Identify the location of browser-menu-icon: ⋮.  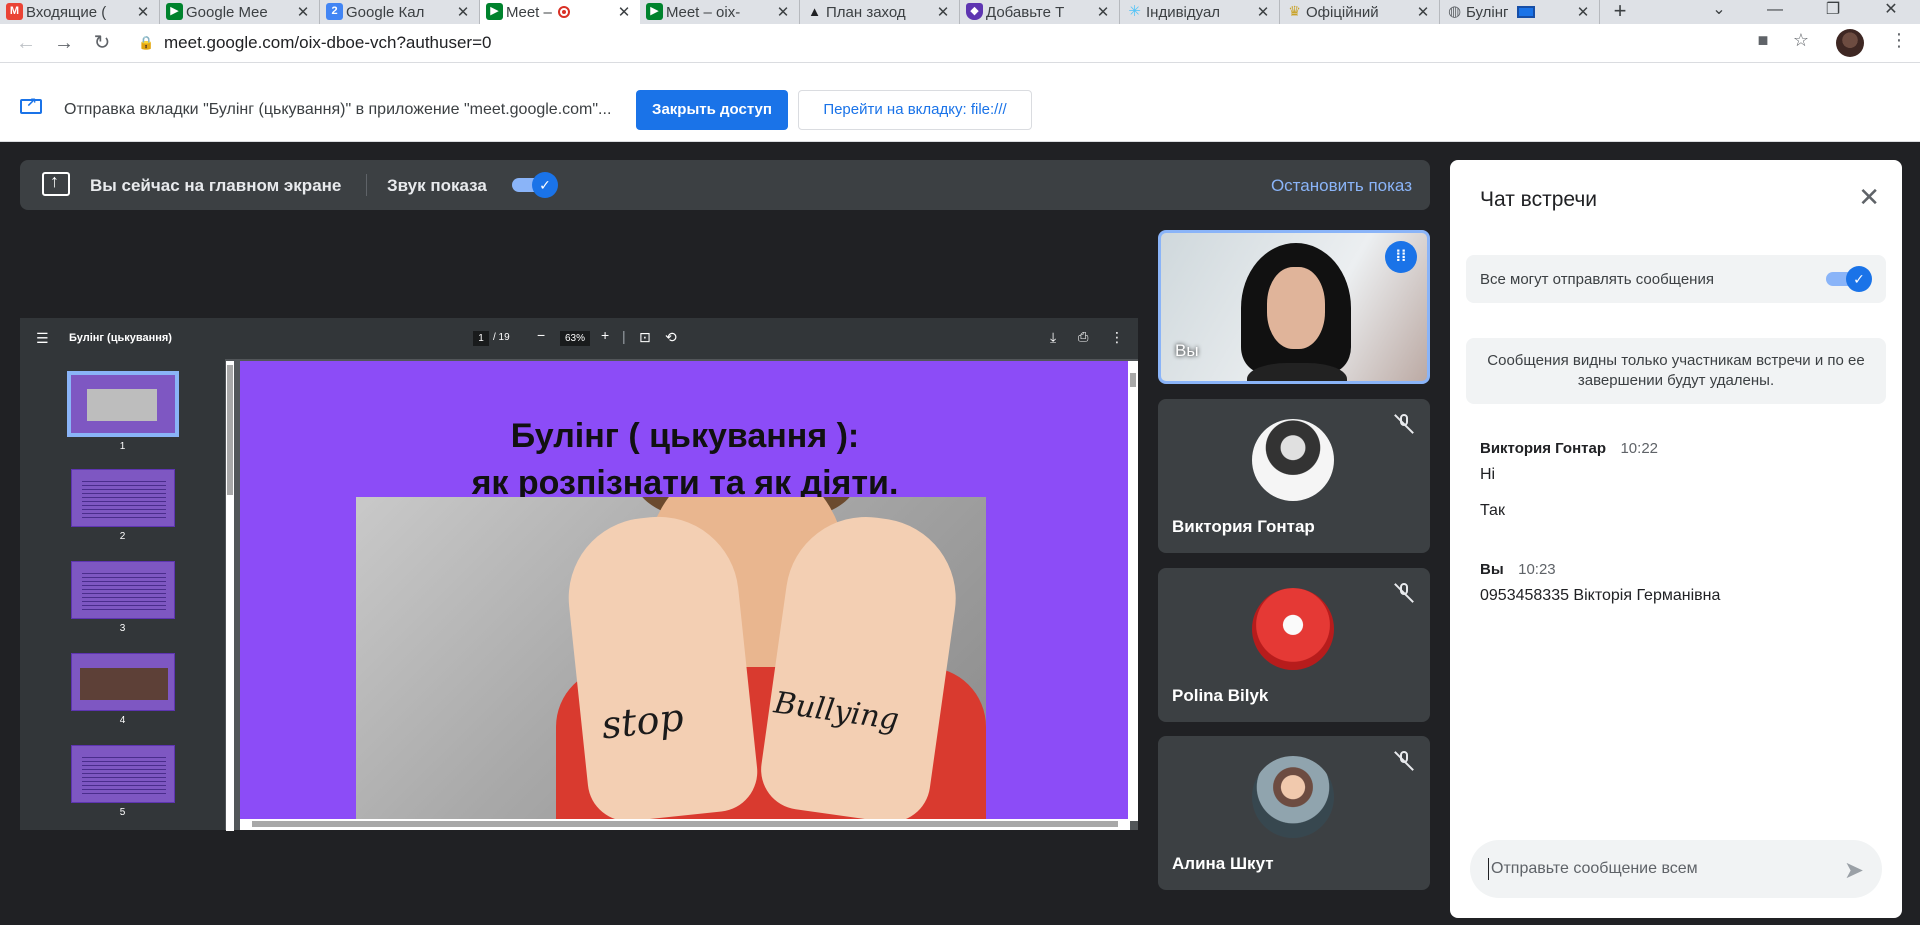
(1899, 40).